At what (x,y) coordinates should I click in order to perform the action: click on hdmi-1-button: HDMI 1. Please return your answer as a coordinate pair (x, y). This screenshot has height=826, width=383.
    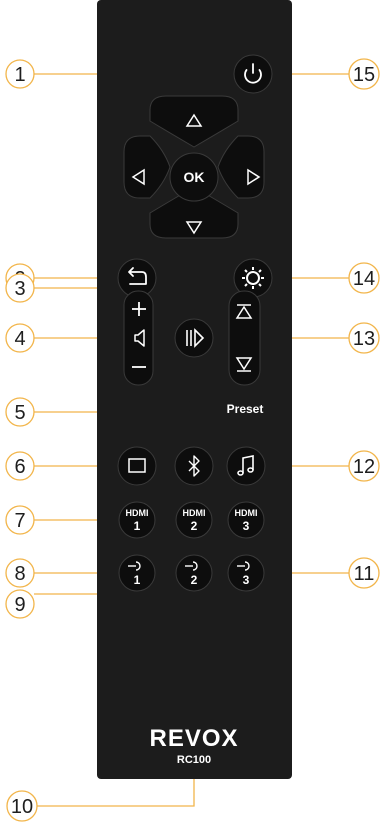
    Looking at the image, I should click on (137, 520).